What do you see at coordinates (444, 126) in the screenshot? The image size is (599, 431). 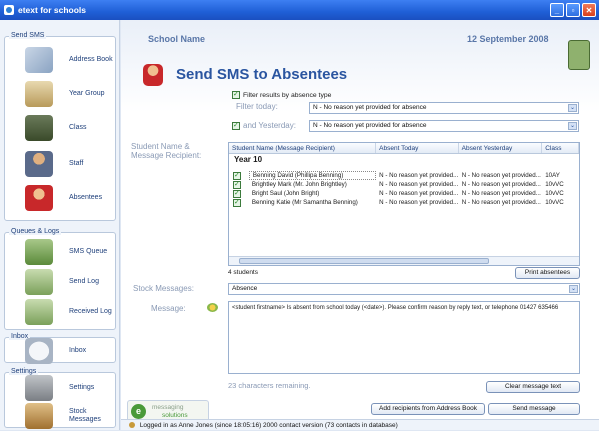 I see `and-yesterday-select: N - No reason yet provided for absence ⌄` at bounding box center [444, 126].